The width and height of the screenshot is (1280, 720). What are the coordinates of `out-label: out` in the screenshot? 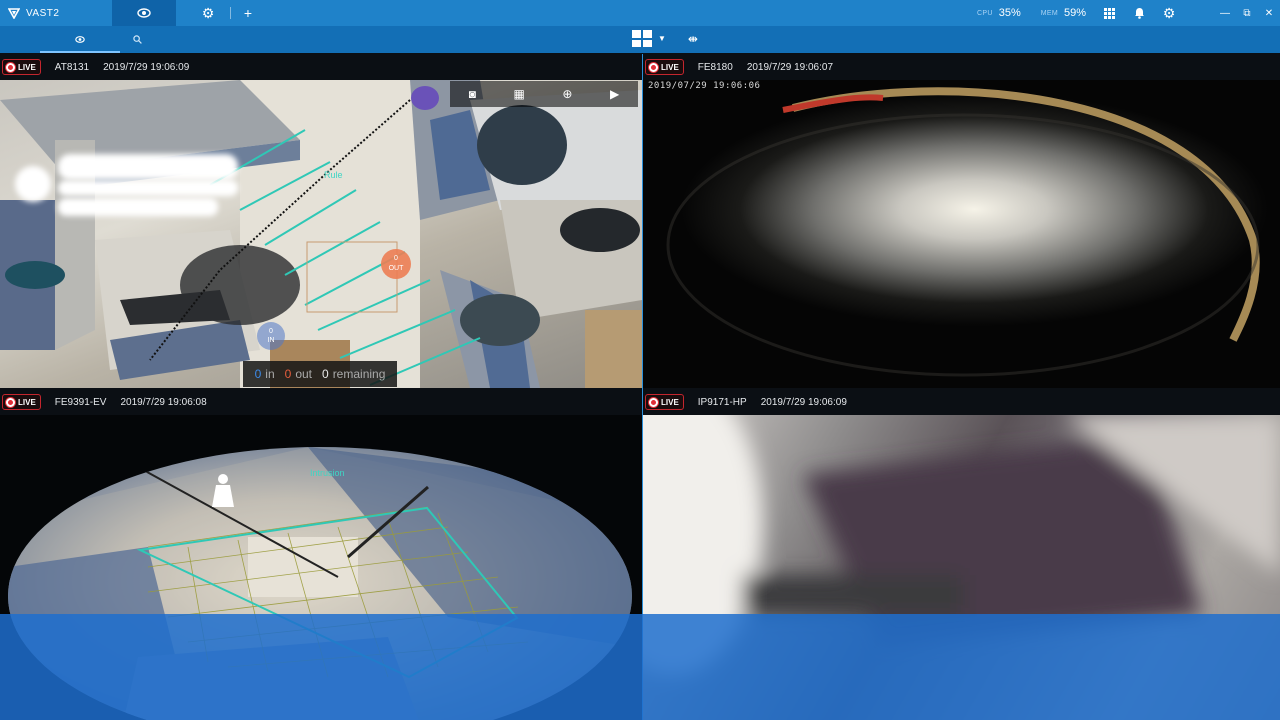 It's located at (303, 374).